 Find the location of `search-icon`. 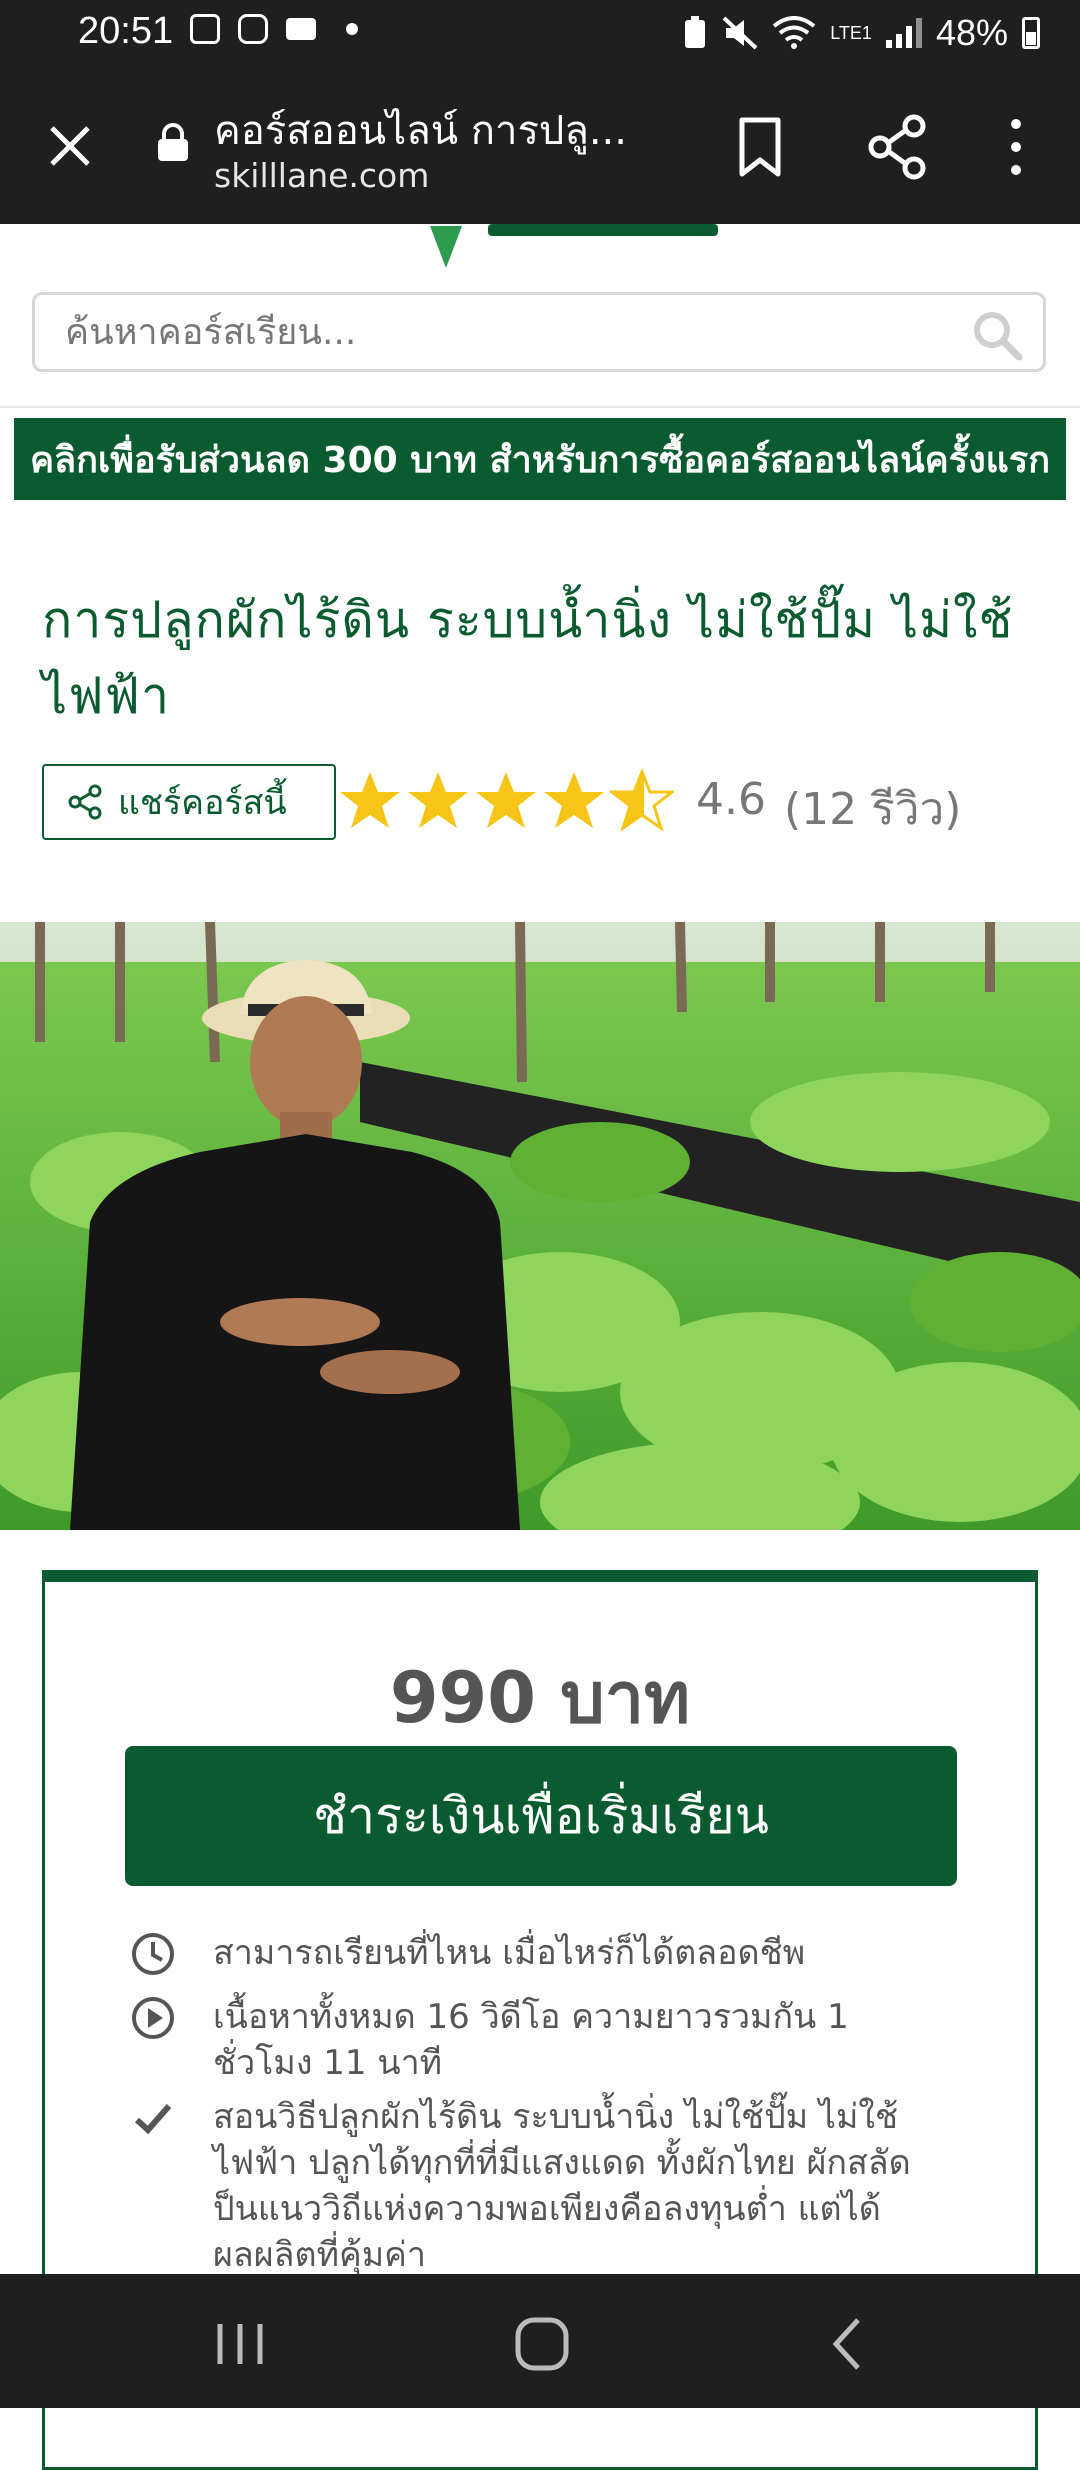

search-icon is located at coordinates (997, 335).